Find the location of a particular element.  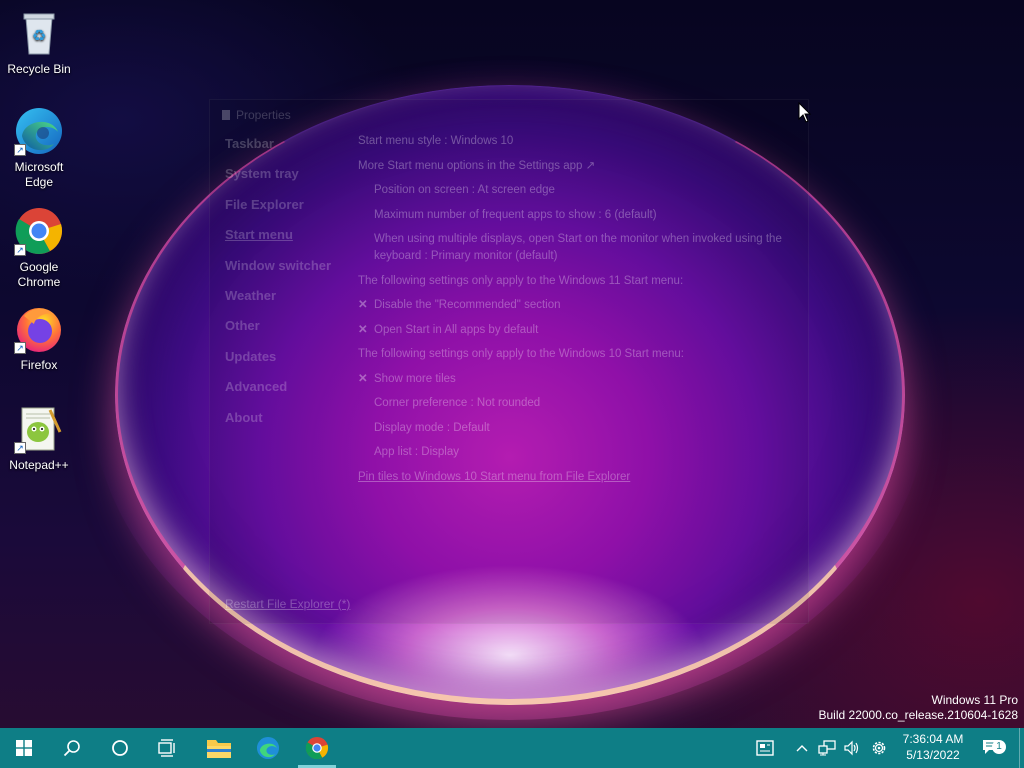

start-button is located at coordinates (24, 748).